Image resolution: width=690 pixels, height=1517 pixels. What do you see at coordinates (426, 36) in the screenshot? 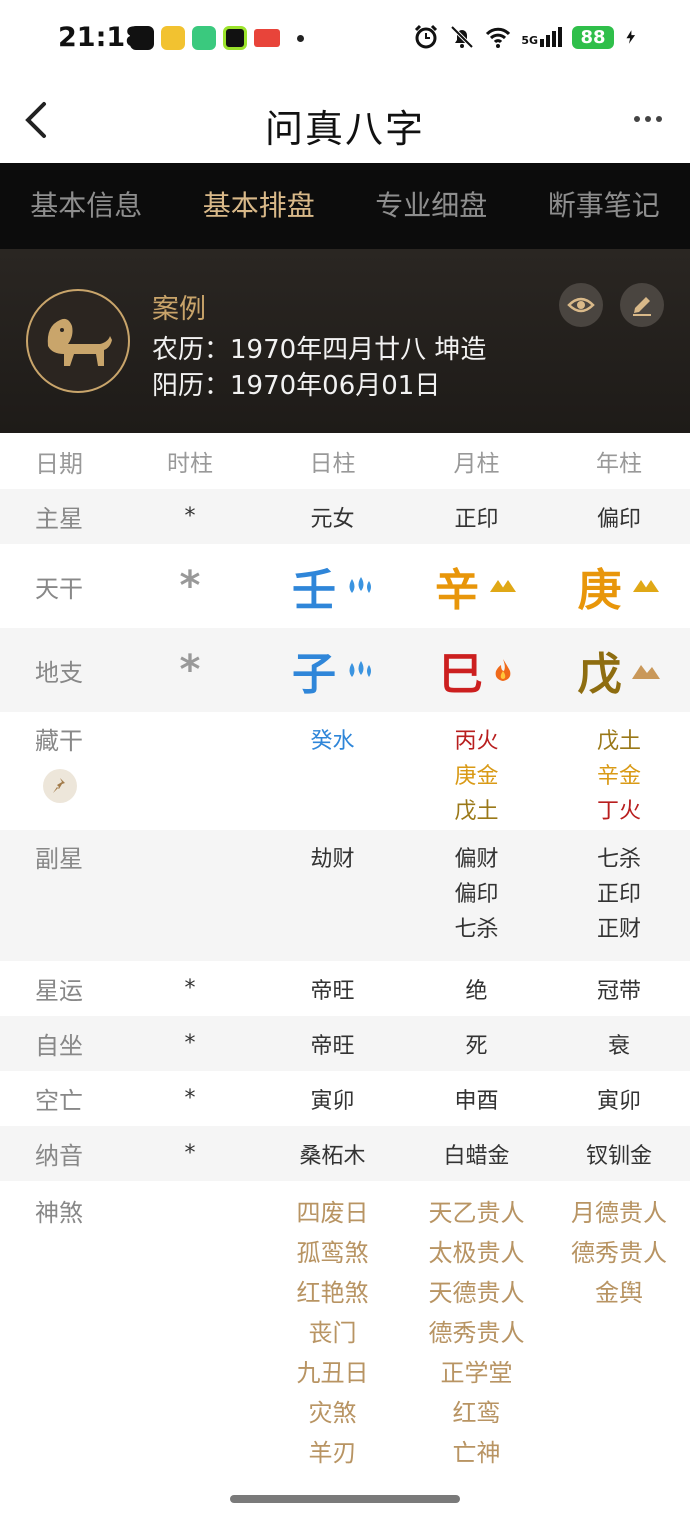
I see `alarm-icon` at bounding box center [426, 36].